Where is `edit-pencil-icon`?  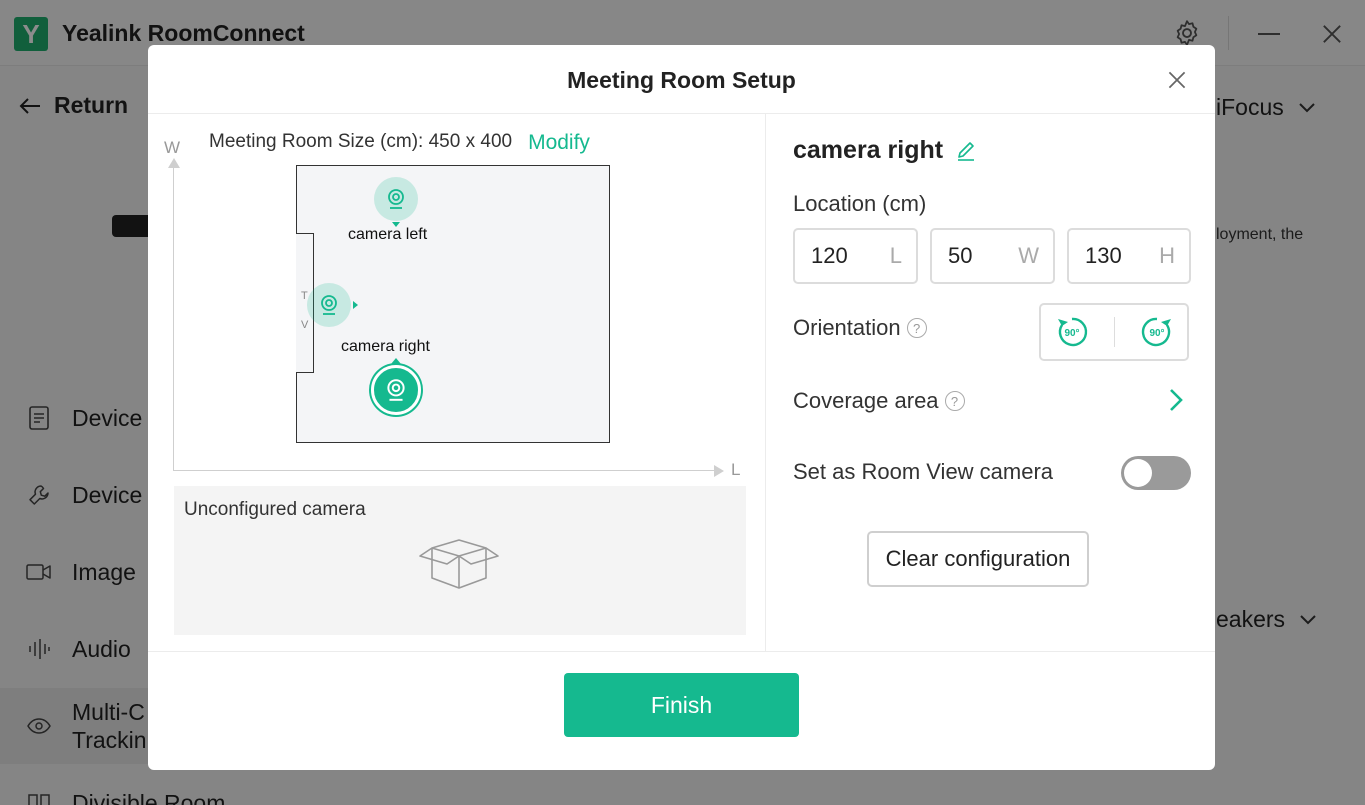
edit-pencil-icon is located at coordinates (966, 151).